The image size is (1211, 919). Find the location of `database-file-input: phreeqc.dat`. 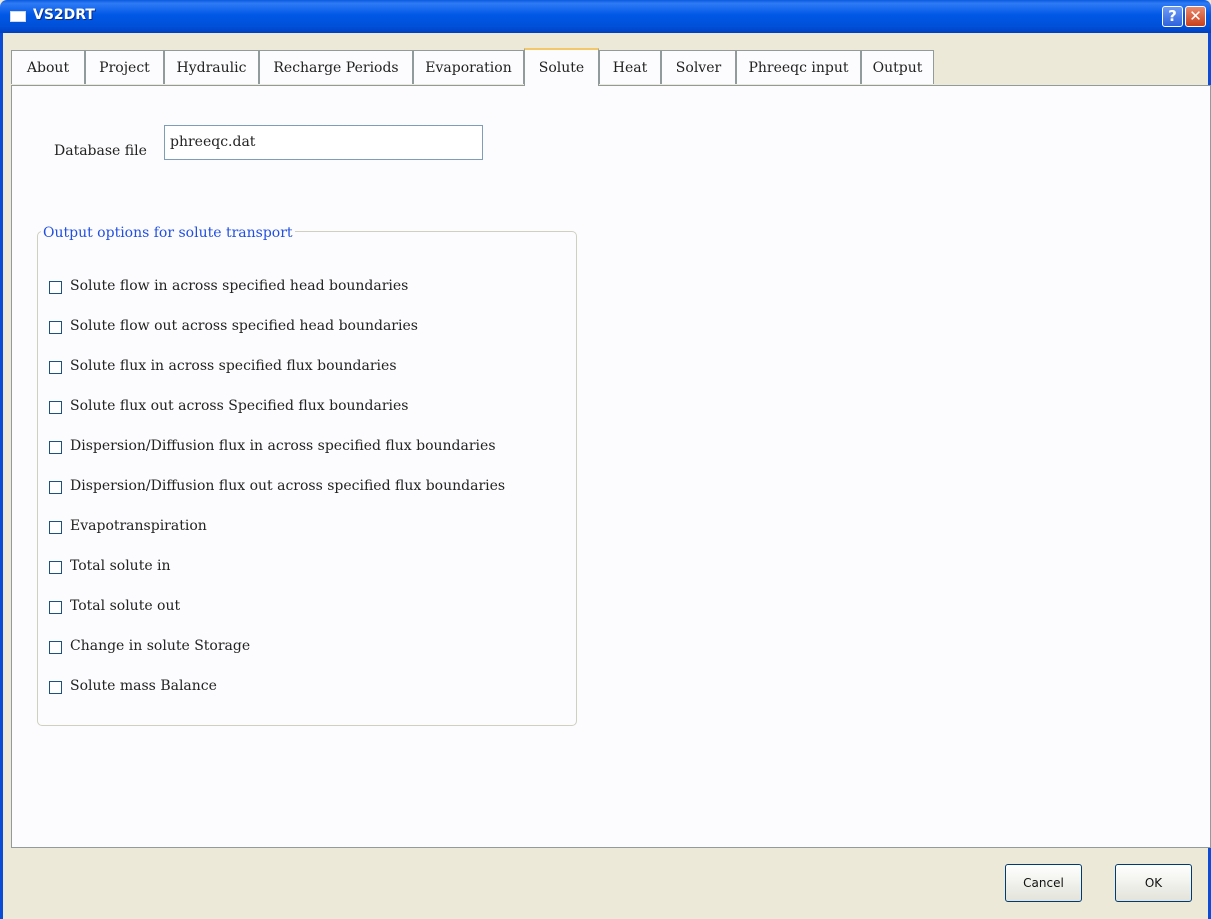

database-file-input: phreeqc.dat is located at coordinates (323, 142).